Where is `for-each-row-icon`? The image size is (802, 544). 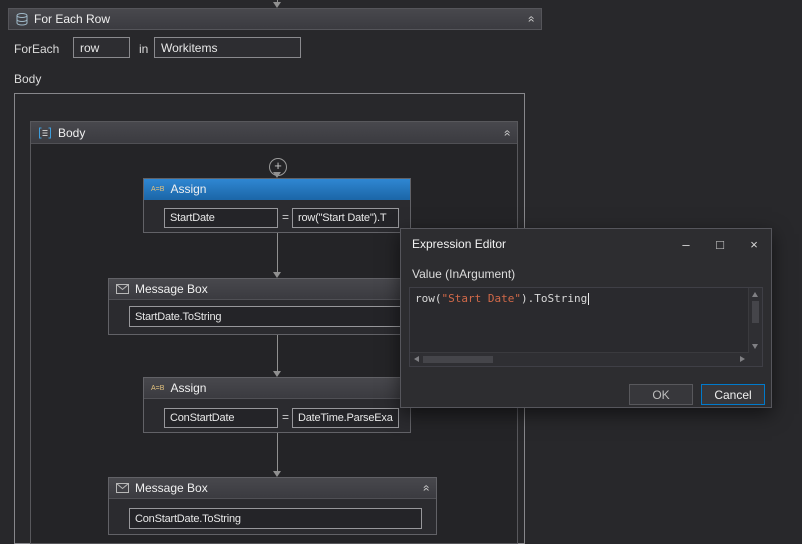 for-each-row-icon is located at coordinates (22, 19).